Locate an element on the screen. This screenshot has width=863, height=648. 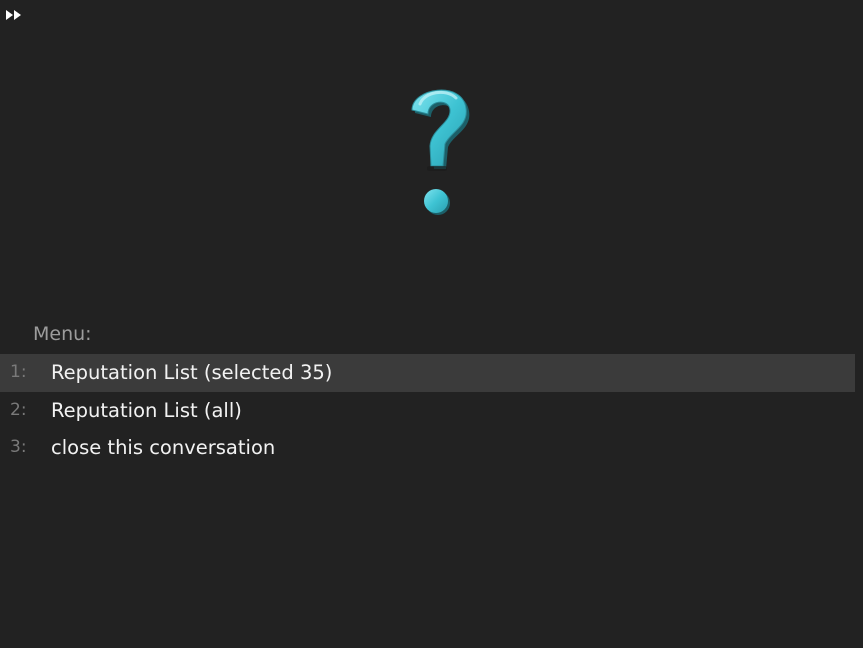
menu-item-reputation-all: 2: Reputation List (all) is located at coordinates (427, 411).